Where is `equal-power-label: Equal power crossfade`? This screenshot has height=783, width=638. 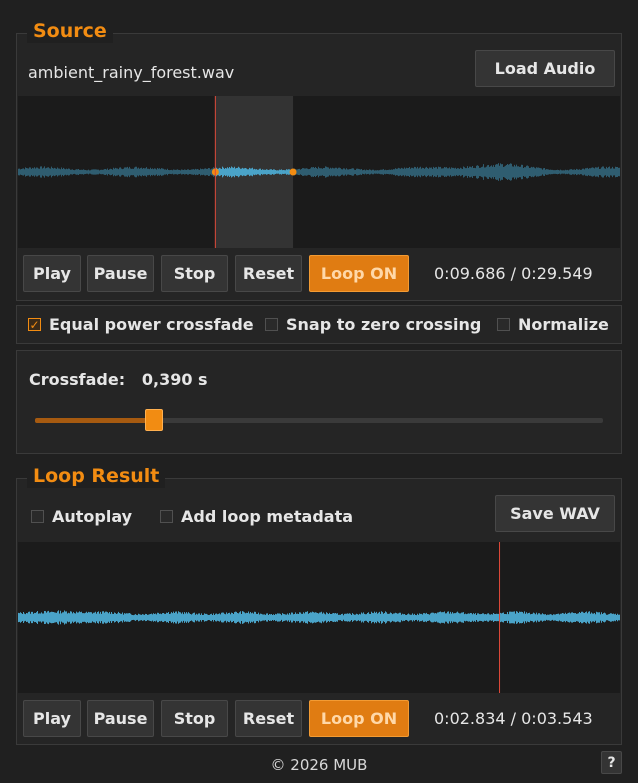 equal-power-label: Equal power crossfade is located at coordinates (151, 324).